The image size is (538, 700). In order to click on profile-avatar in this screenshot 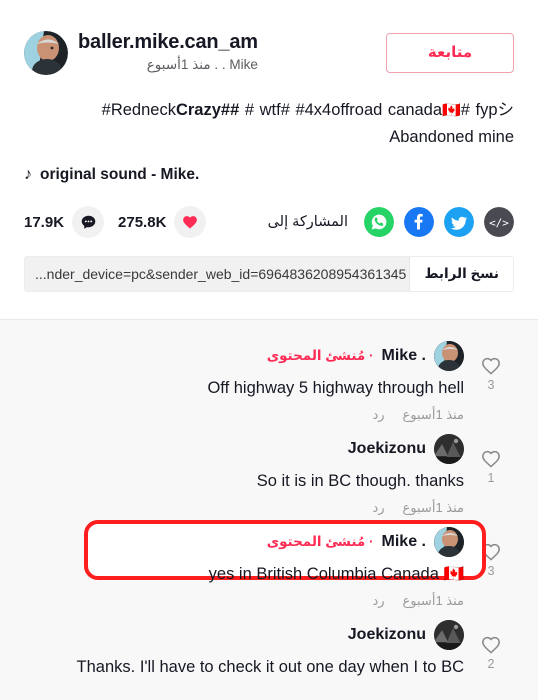, I will do `click(46, 52)`.